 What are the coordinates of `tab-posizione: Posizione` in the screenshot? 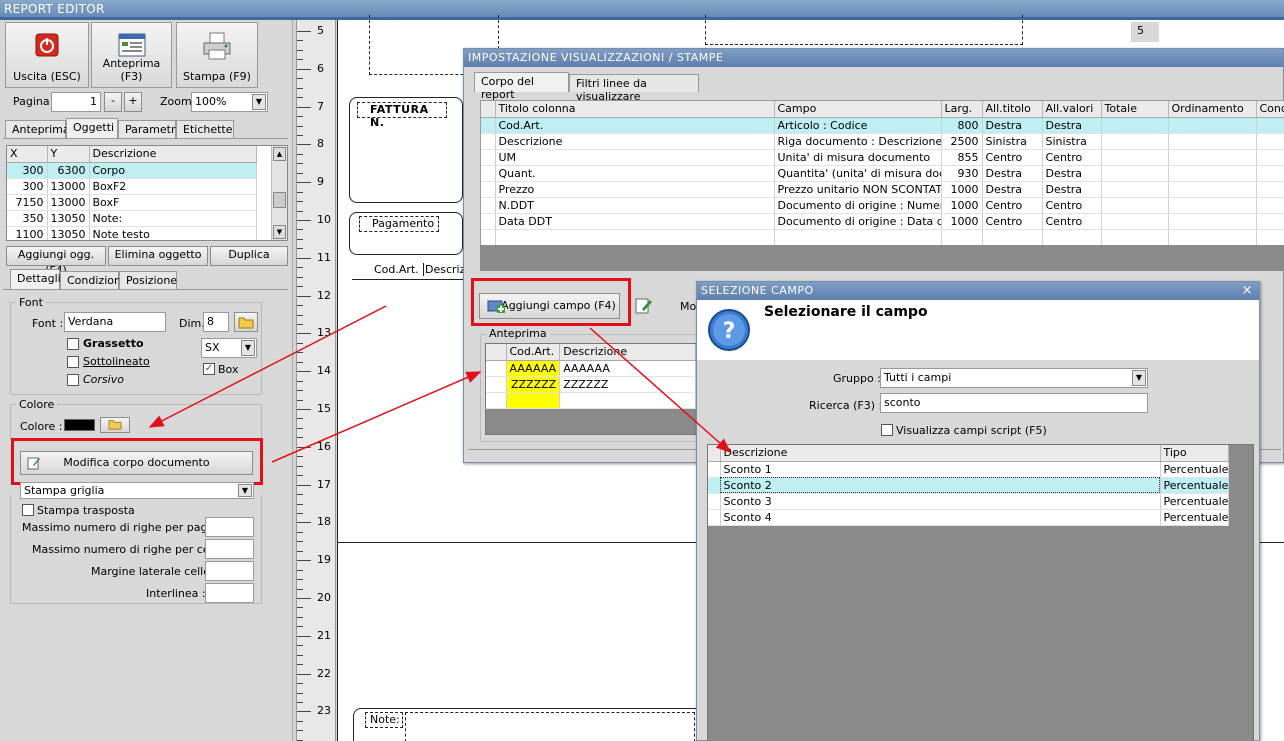 It's located at (148, 280).